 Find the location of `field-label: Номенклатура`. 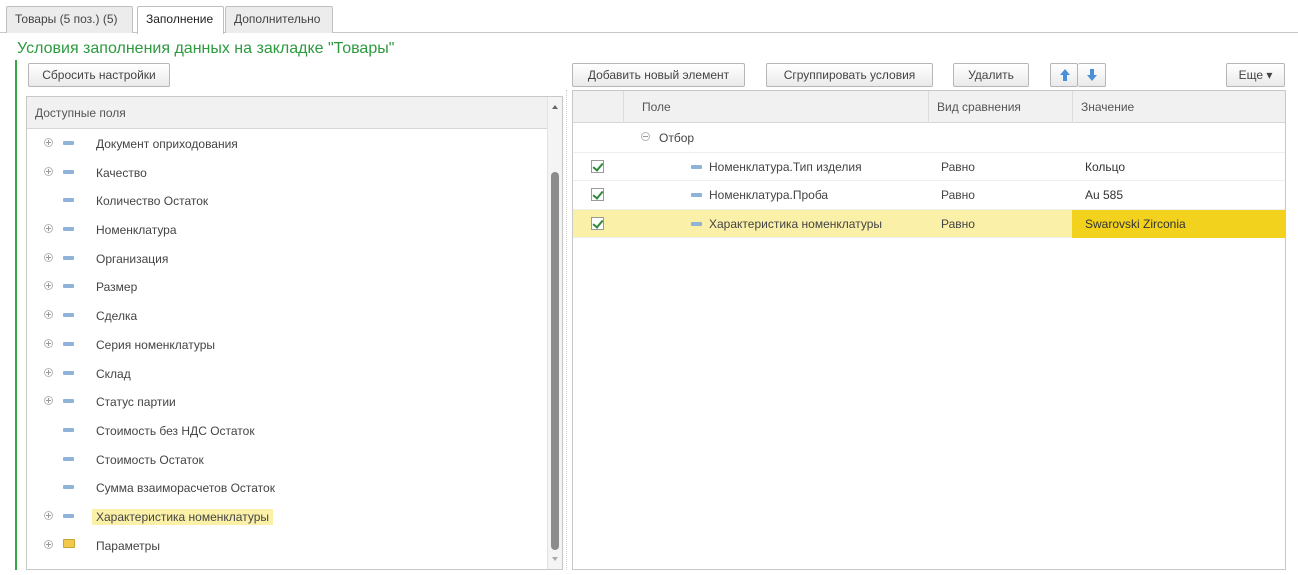

field-label: Номенклатура is located at coordinates (136, 230).